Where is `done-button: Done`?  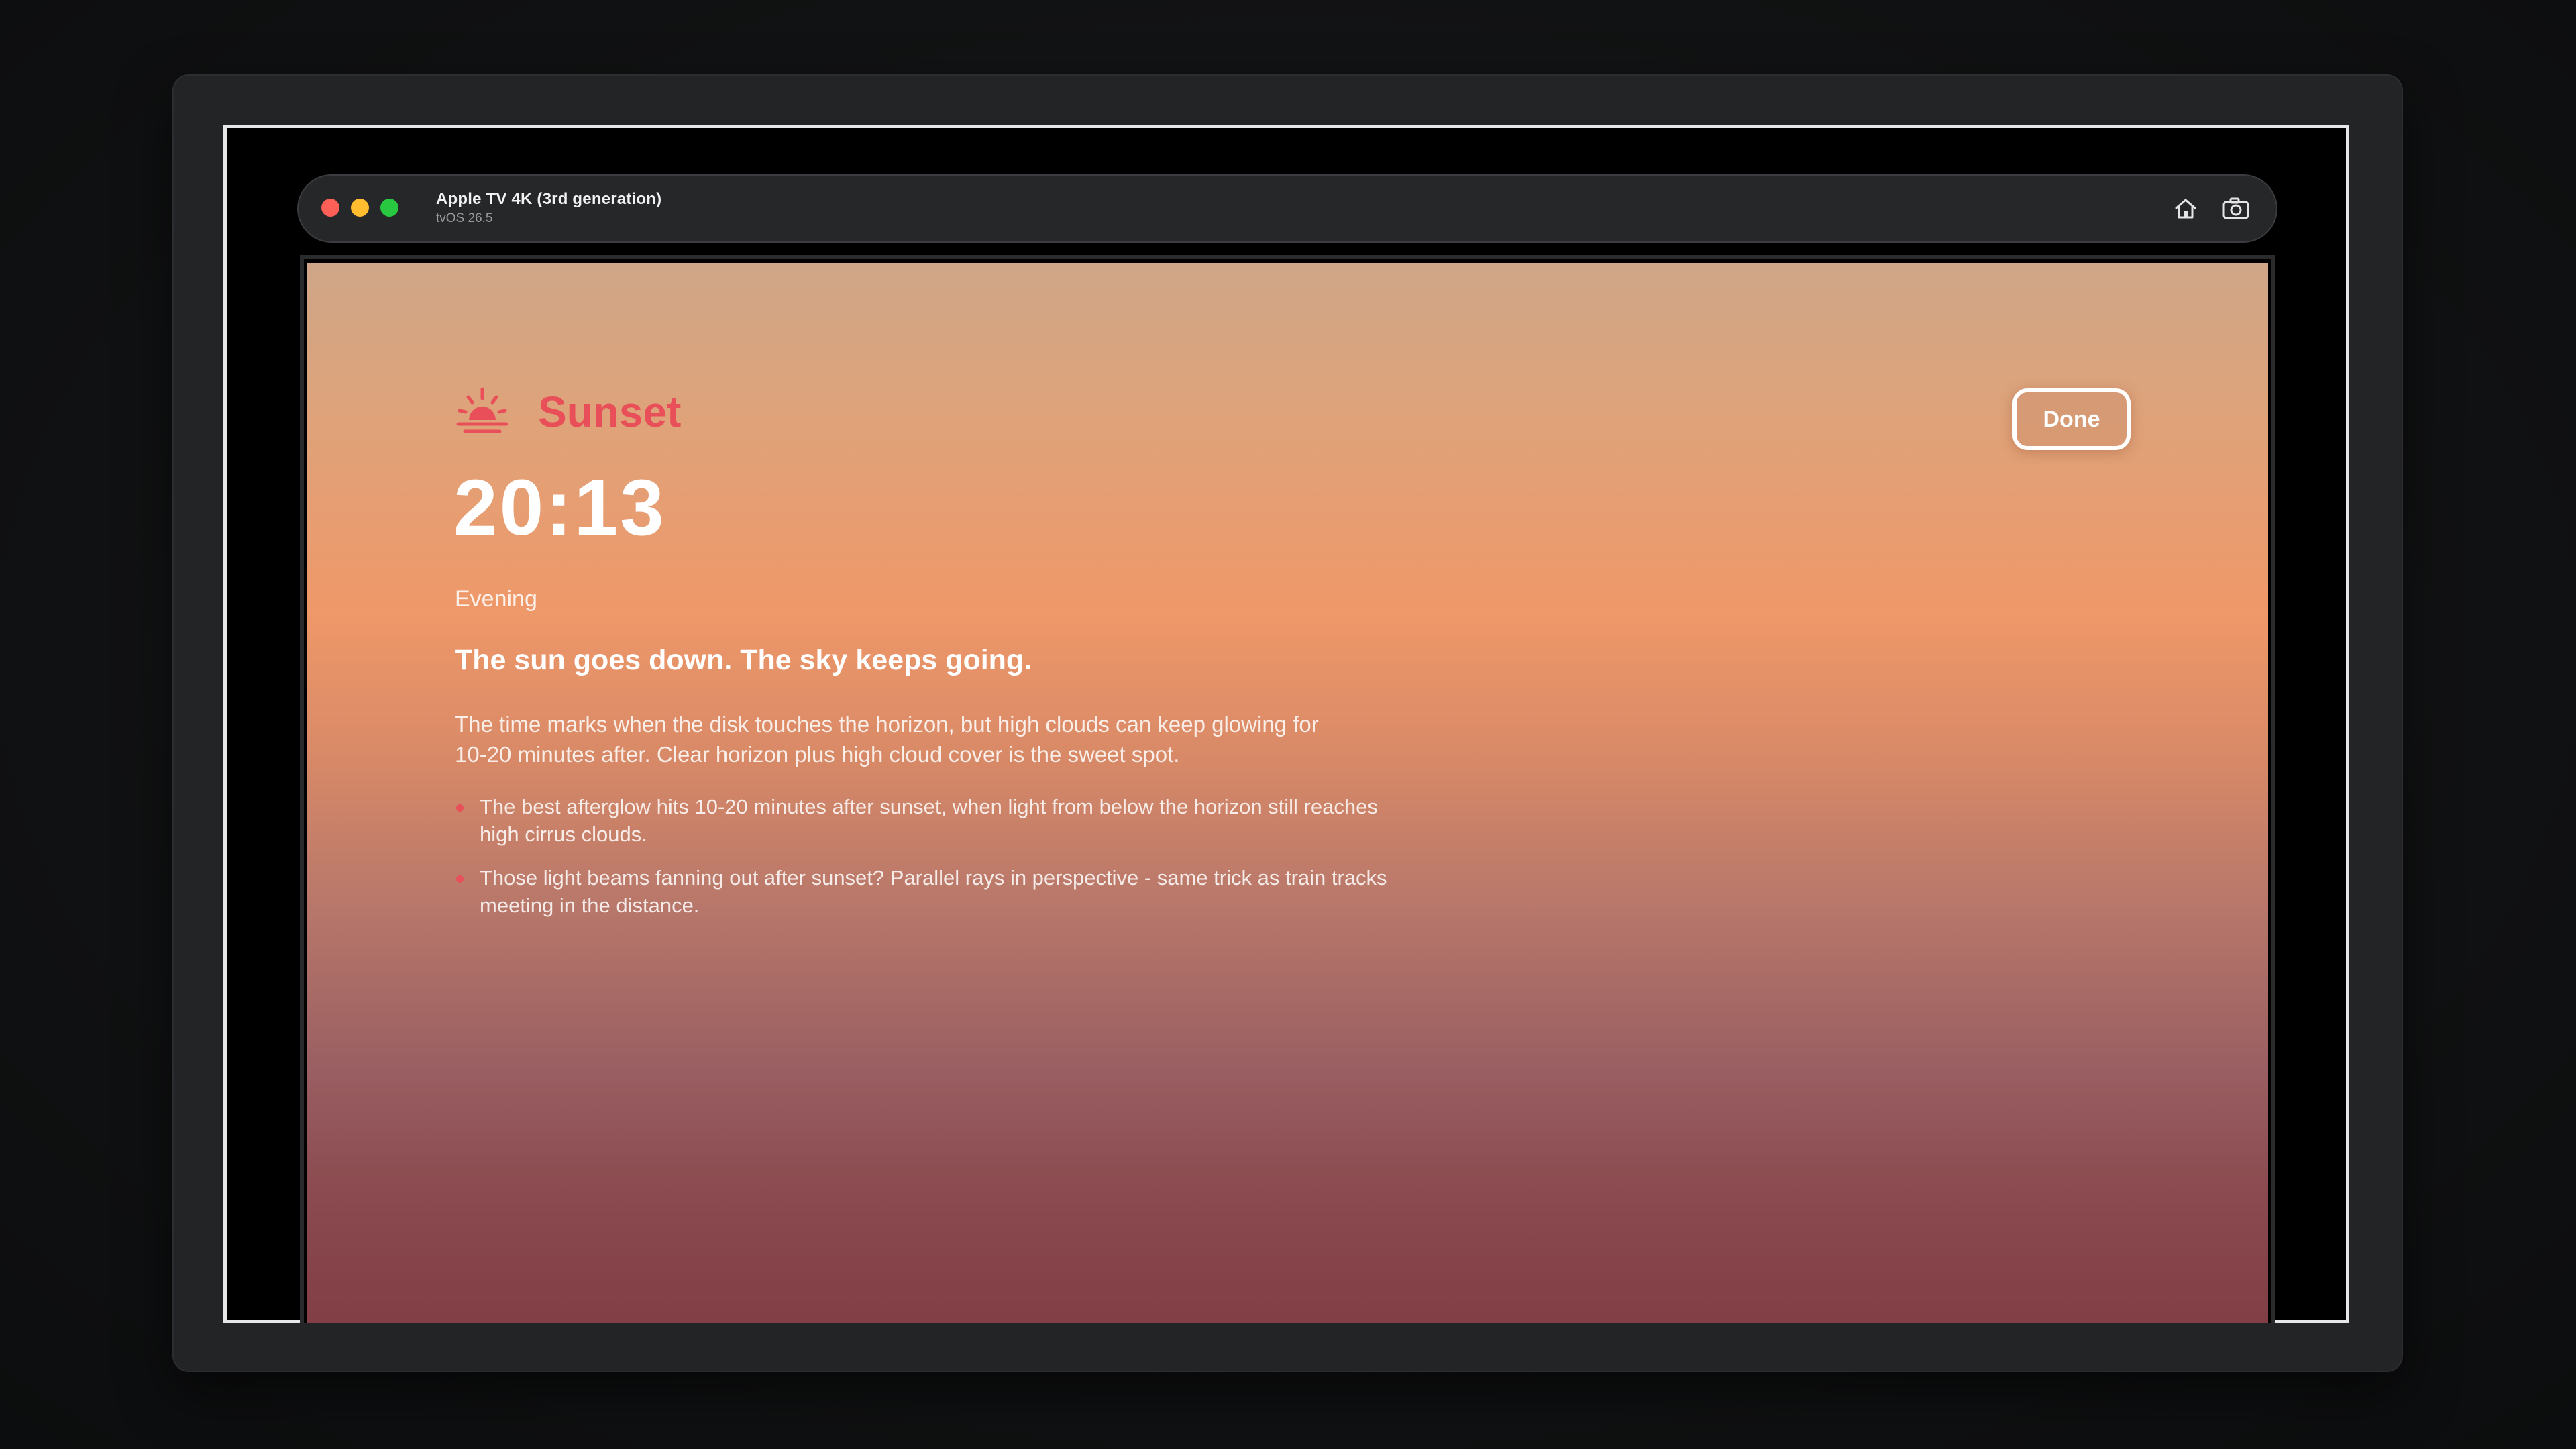 done-button: Done is located at coordinates (2071, 419).